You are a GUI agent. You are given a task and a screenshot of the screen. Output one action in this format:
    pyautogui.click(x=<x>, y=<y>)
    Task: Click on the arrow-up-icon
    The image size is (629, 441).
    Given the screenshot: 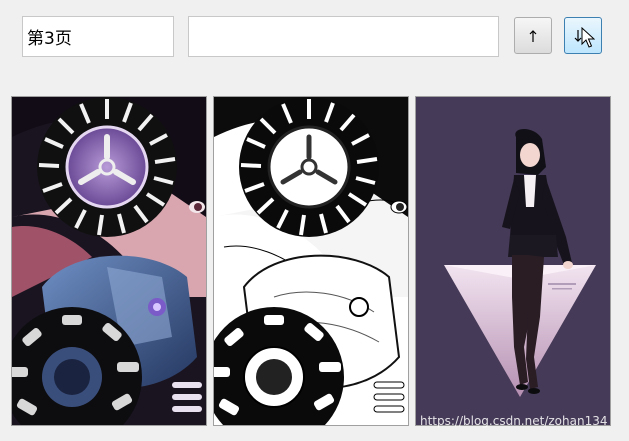 What is the action you would take?
    pyautogui.click(x=533, y=35)
    